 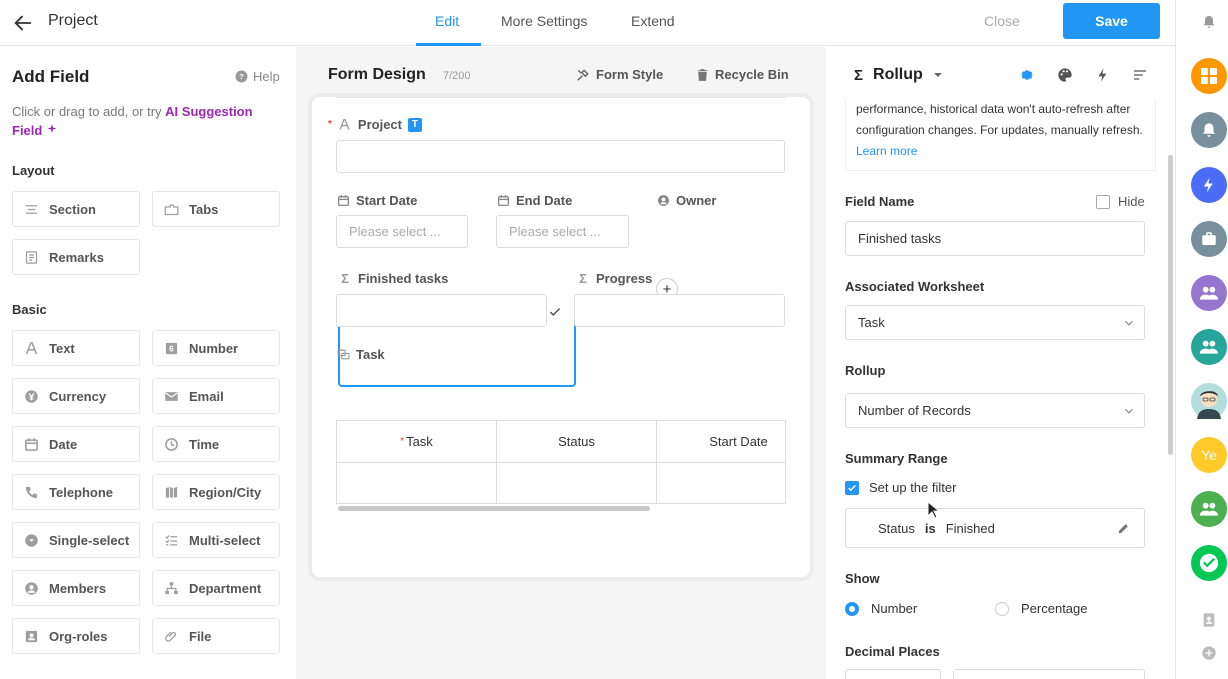 What do you see at coordinates (1002, 608) in the screenshot?
I see `radio-unselected` at bounding box center [1002, 608].